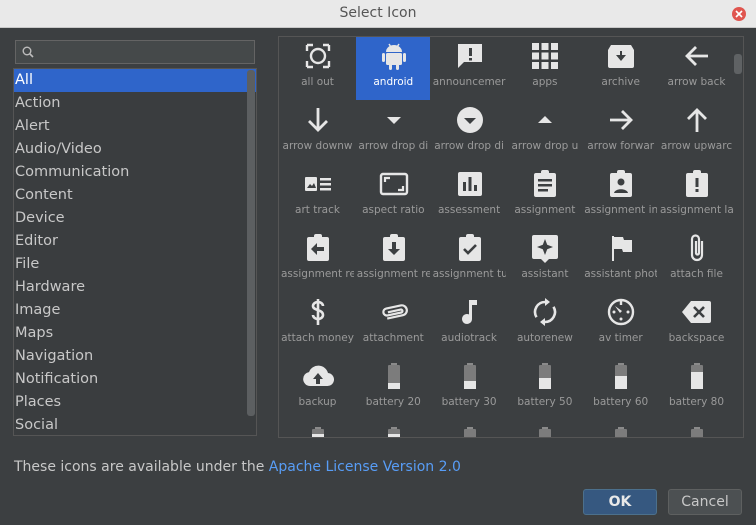  What do you see at coordinates (393, 428) in the screenshot?
I see `icon-cell-battery-alert` at bounding box center [393, 428].